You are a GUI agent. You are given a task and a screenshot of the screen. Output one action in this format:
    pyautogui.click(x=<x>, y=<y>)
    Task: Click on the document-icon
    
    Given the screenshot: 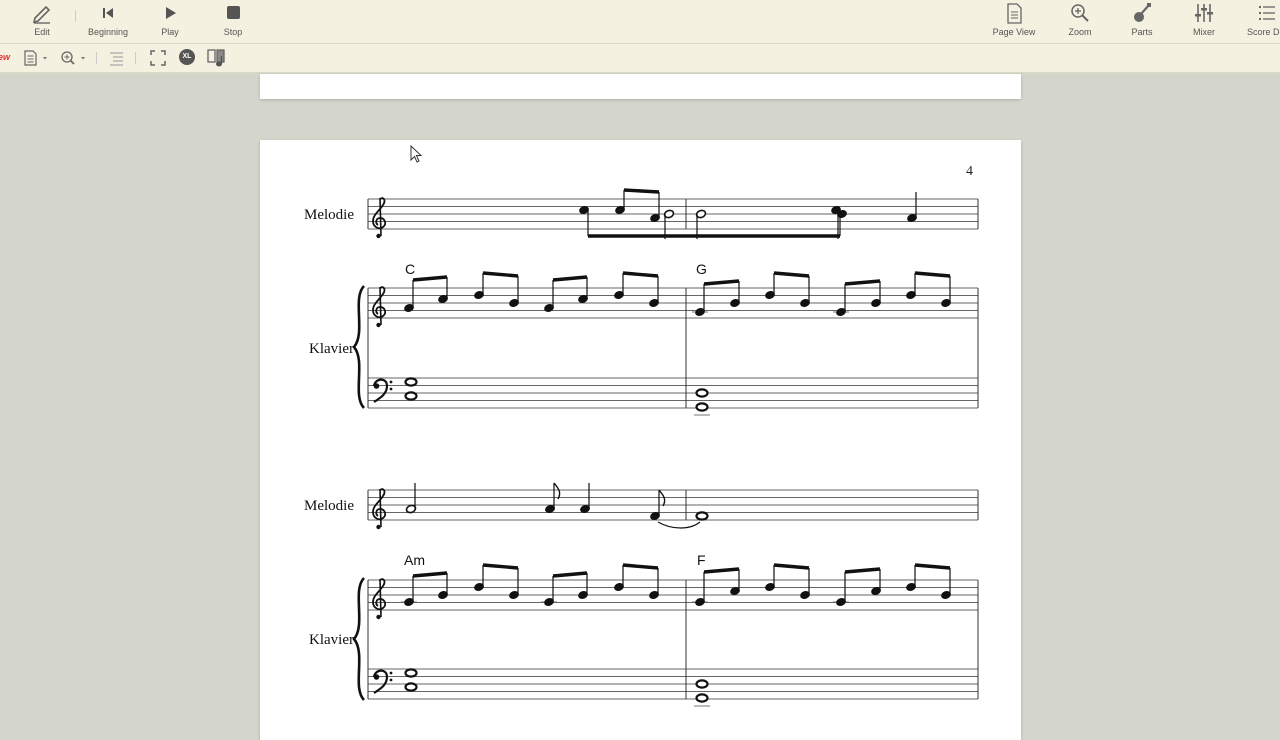 What is the action you would take?
    pyautogui.click(x=35, y=58)
    